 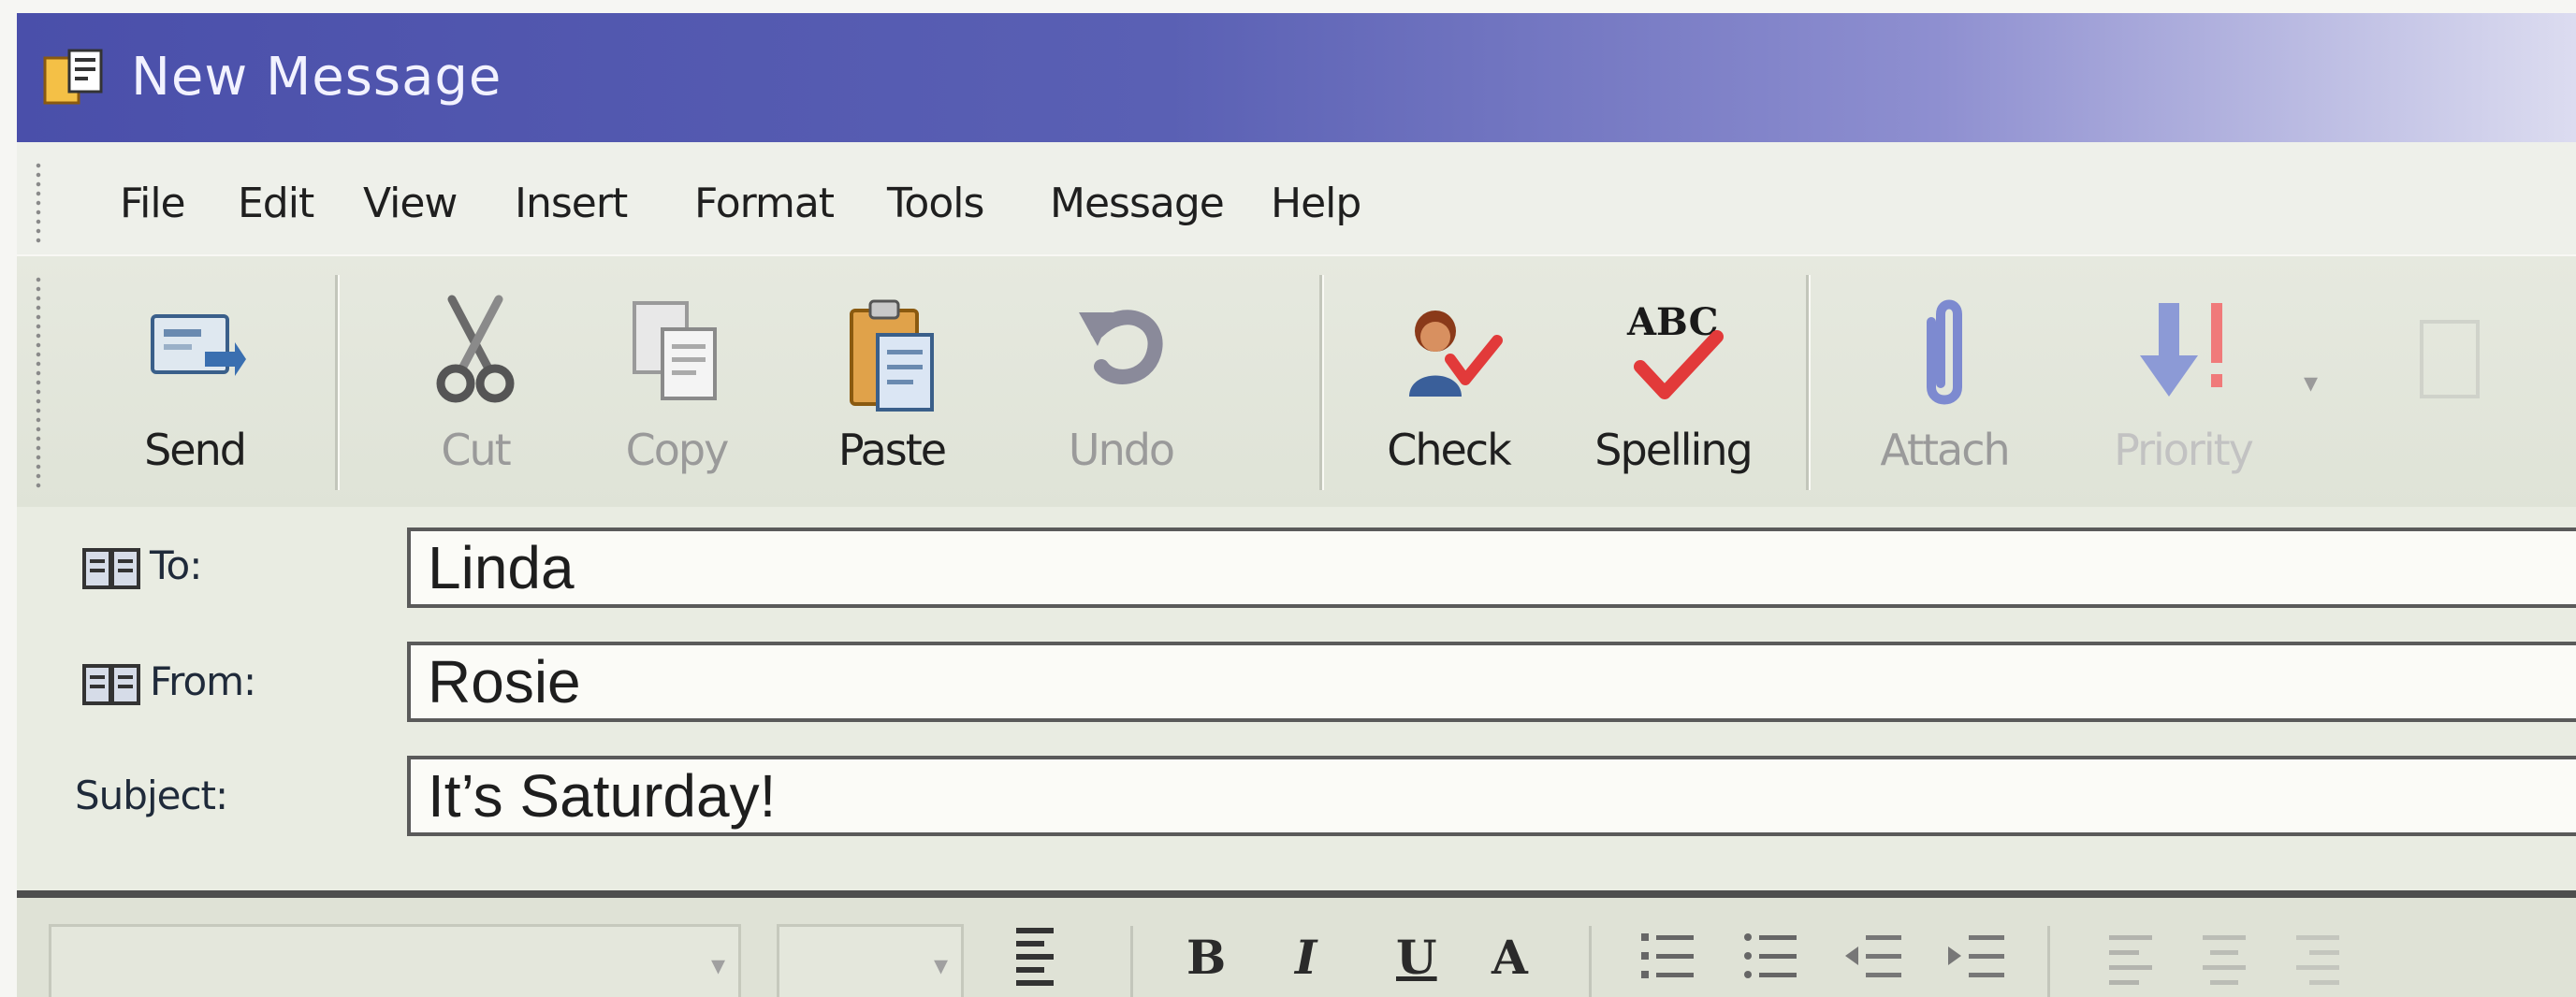 What do you see at coordinates (1035, 957) in the screenshot?
I see `paragraph-style-icon` at bounding box center [1035, 957].